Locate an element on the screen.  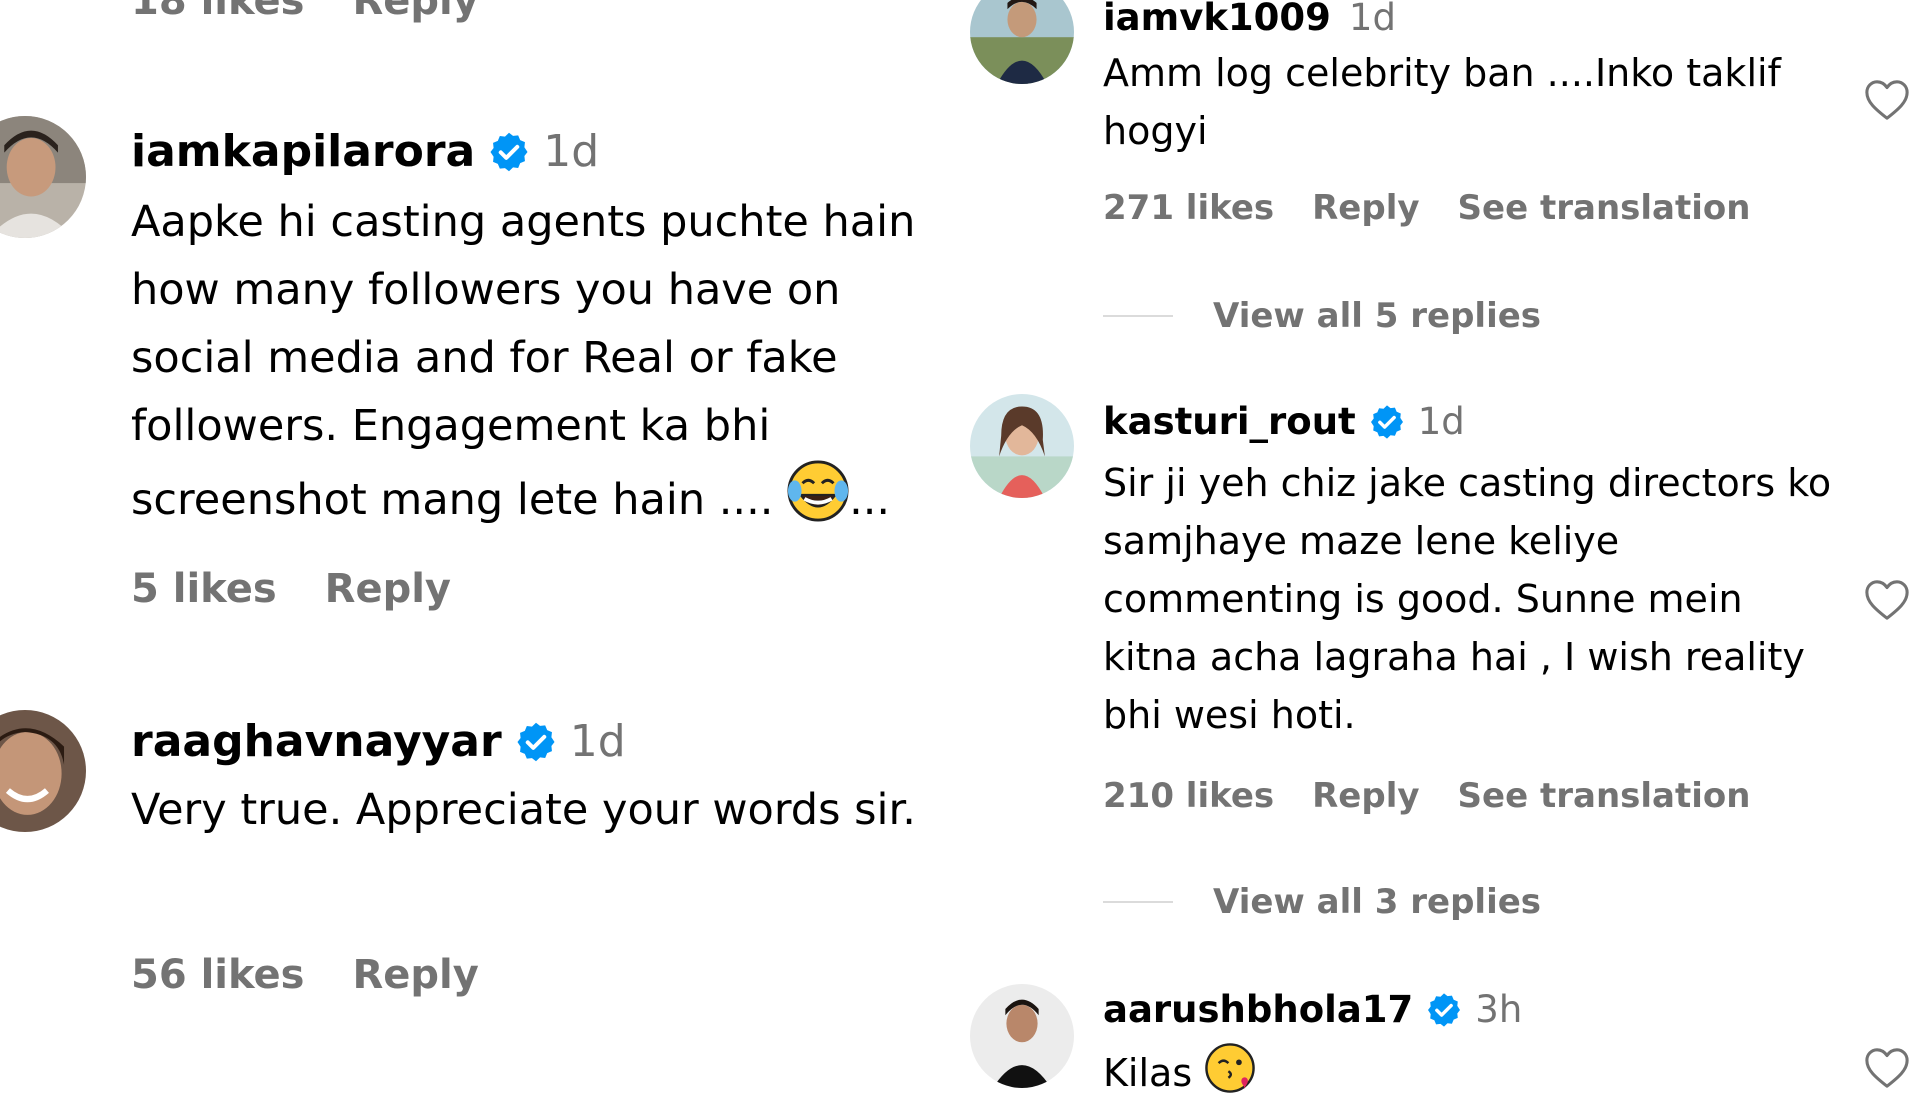
face-with-tears-of-joy-icon is located at coordinates (818, 491).